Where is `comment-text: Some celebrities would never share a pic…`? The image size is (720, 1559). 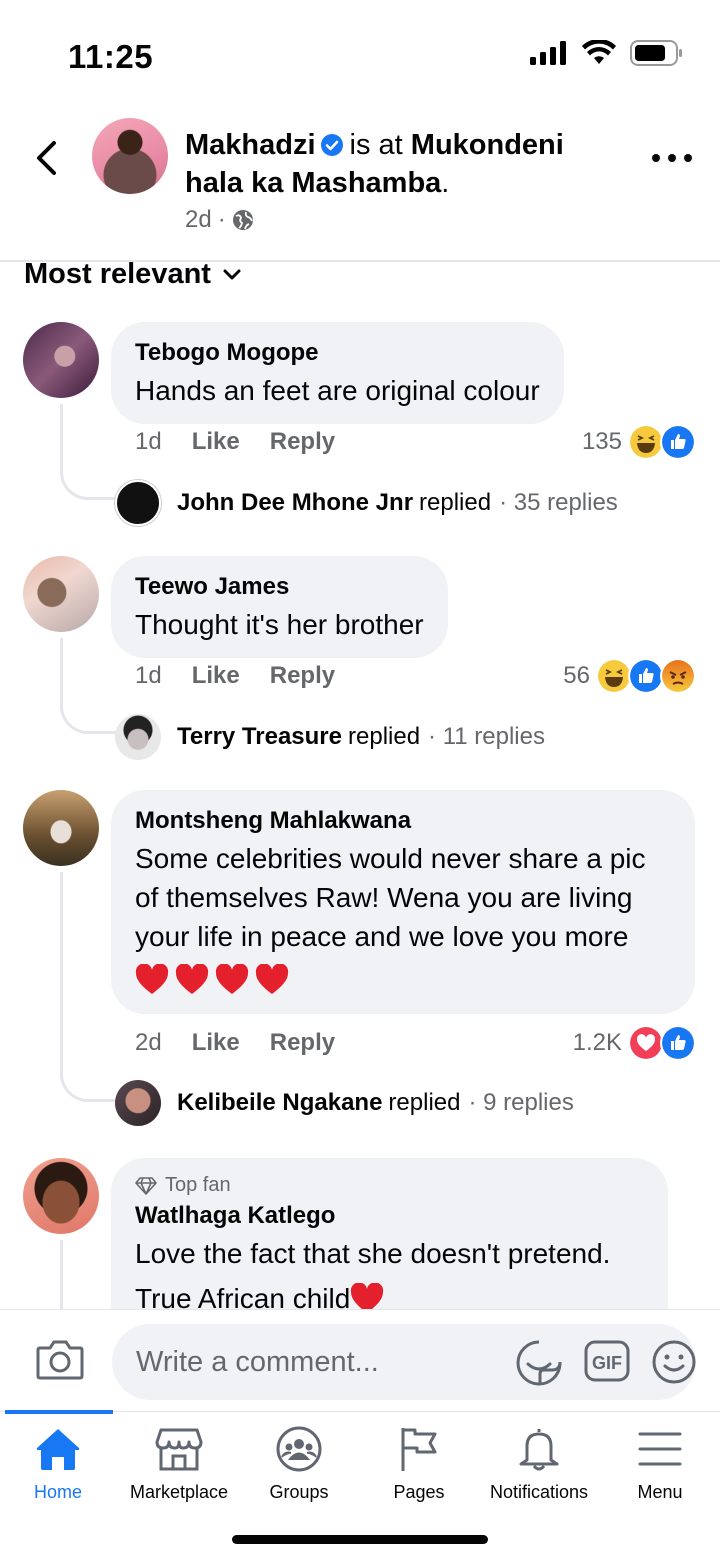 comment-text: Some celebrities would never share a pic… is located at coordinates (390, 897).